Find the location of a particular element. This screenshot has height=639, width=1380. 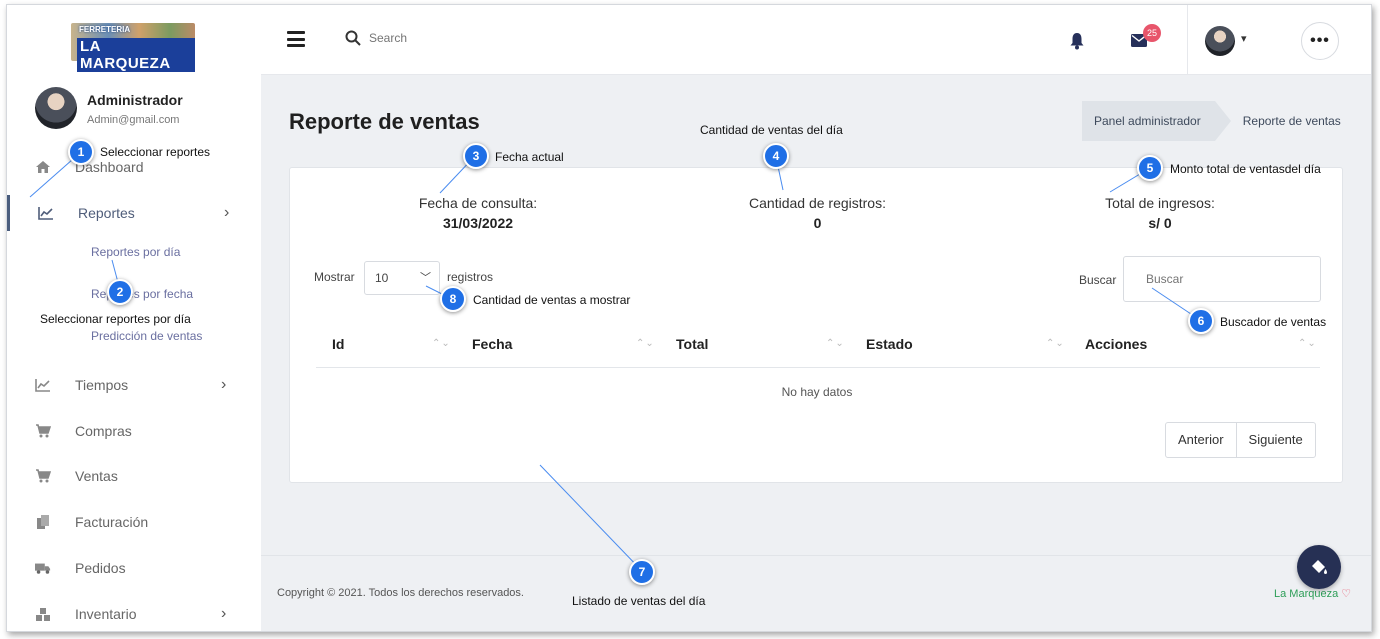

footer-brand: La Marqueza ♡ is located at coordinates (1312, 593).